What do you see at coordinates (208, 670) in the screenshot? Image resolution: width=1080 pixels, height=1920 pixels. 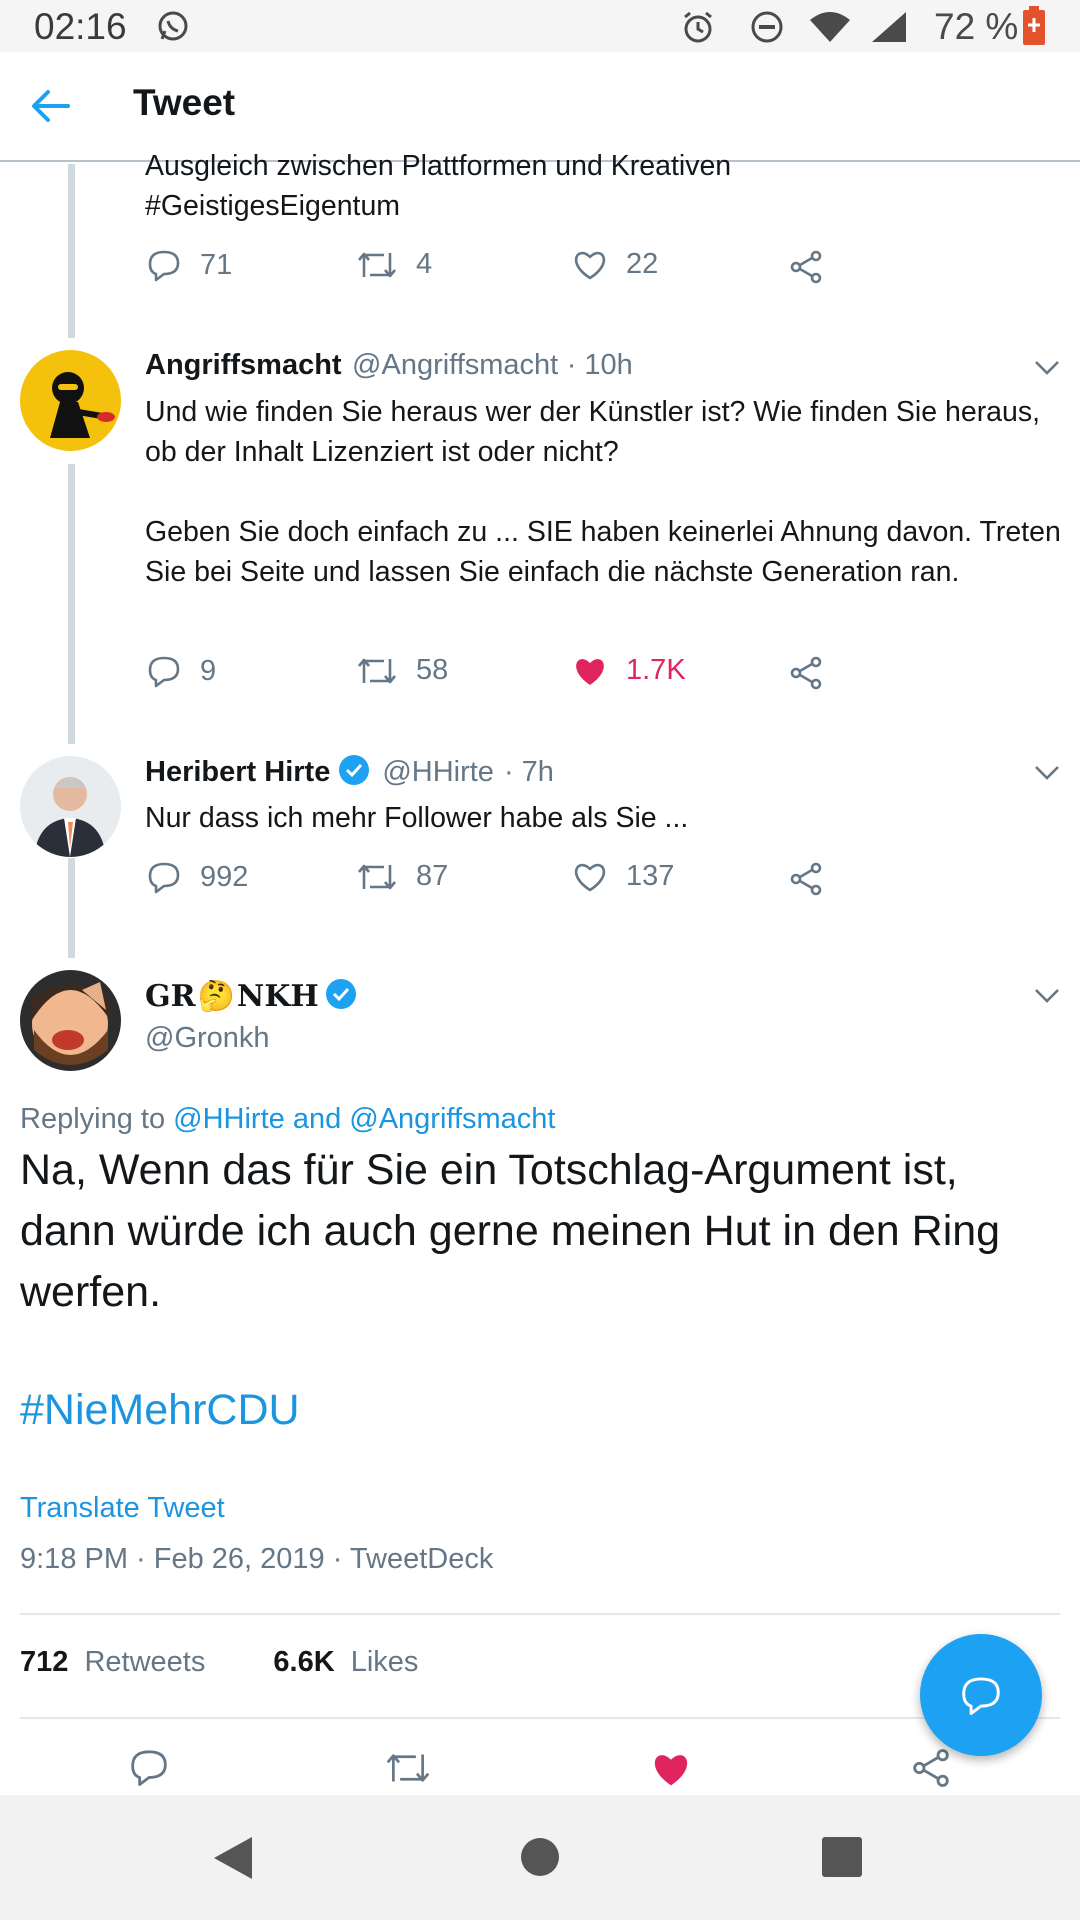 I see `reply-count: 9` at bounding box center [208, 670].